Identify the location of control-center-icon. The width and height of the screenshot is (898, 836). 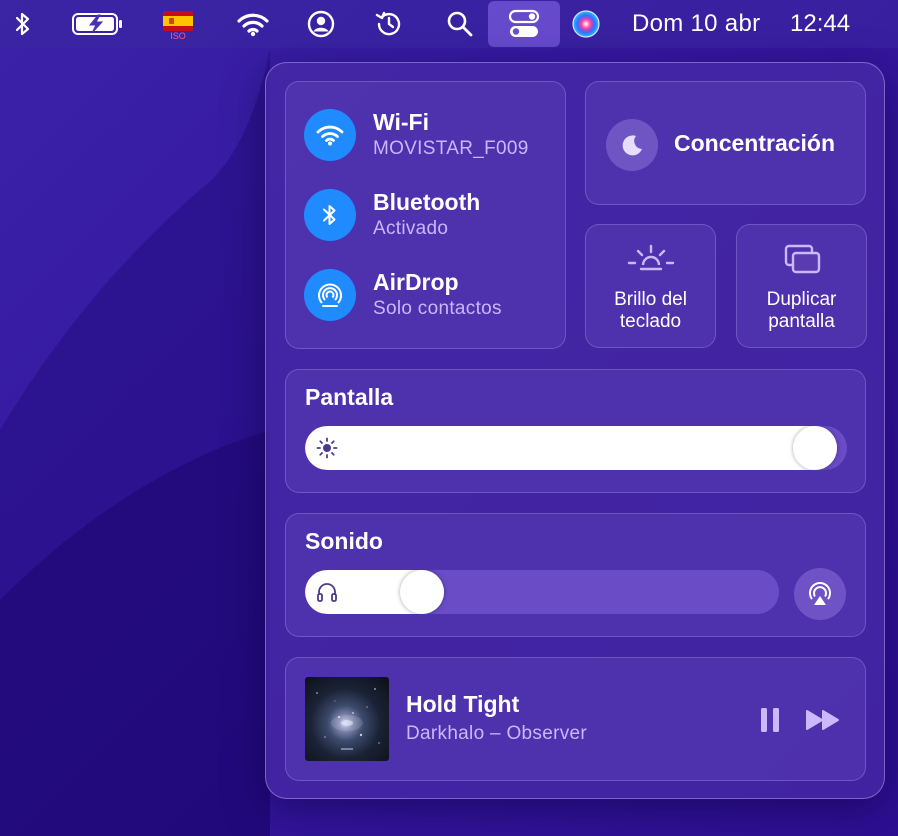
(524, 24).